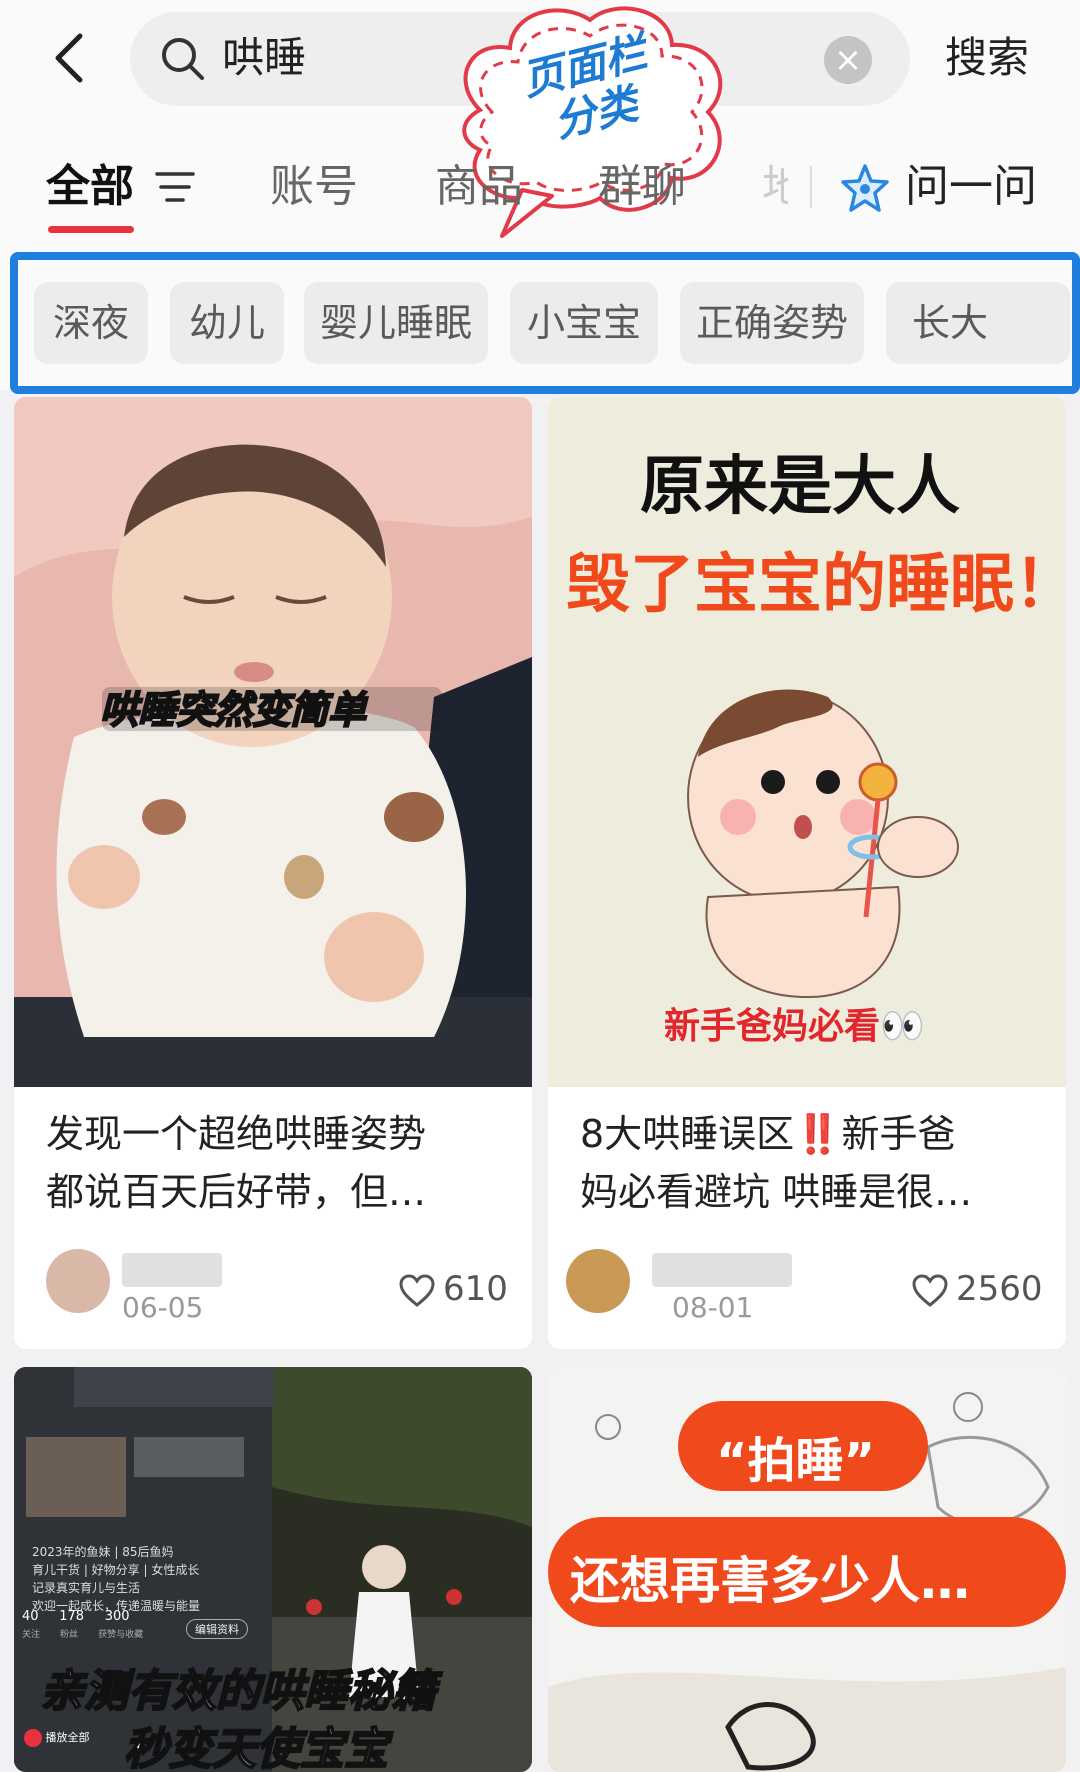 The height and width of the screenshot is (1772, 1080). I want to click on note-date: 08-01, so click(713, 1307).